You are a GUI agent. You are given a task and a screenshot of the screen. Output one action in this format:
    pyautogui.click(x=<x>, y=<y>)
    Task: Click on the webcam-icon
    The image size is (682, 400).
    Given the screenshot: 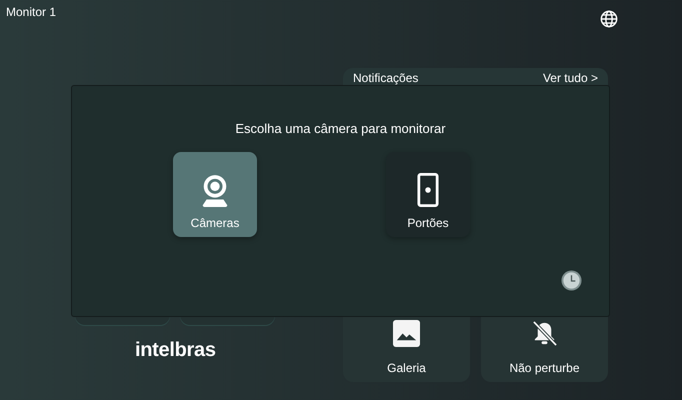 What is the action you would take?
    pyautogui.click(x=215, y=191)
    